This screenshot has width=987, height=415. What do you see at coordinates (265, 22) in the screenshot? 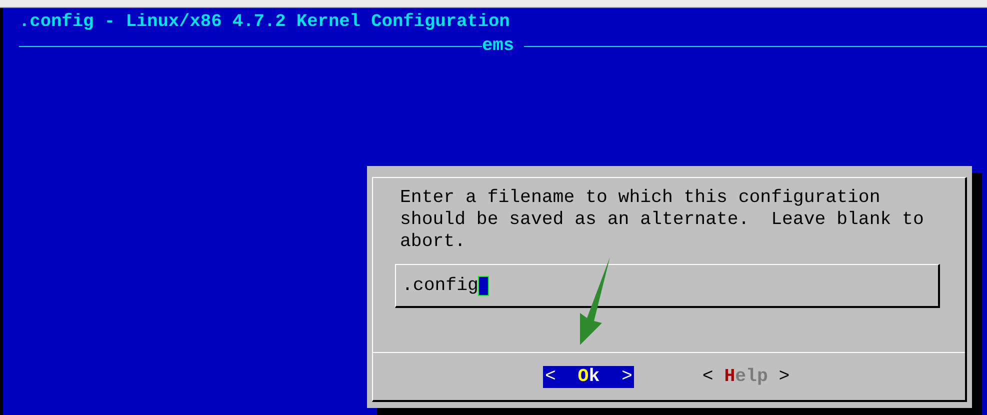
I see `window-title: .config - Linux/x86 4.7.2 Kernel Configuration` at bounding box center [265, 22].